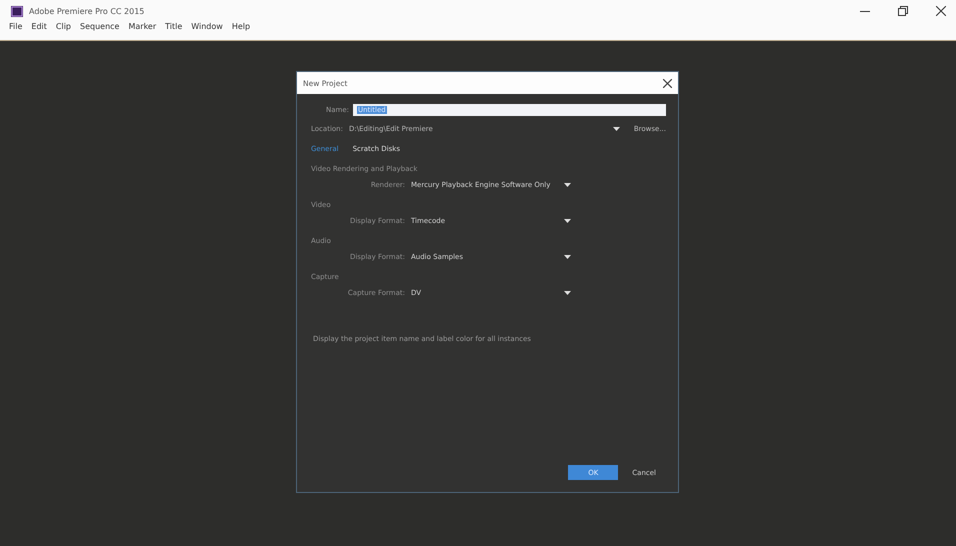  What do you see at coordinates (15, 26) in the screenshot?
I see `menu-item: File` at bounding box center [15, 26].